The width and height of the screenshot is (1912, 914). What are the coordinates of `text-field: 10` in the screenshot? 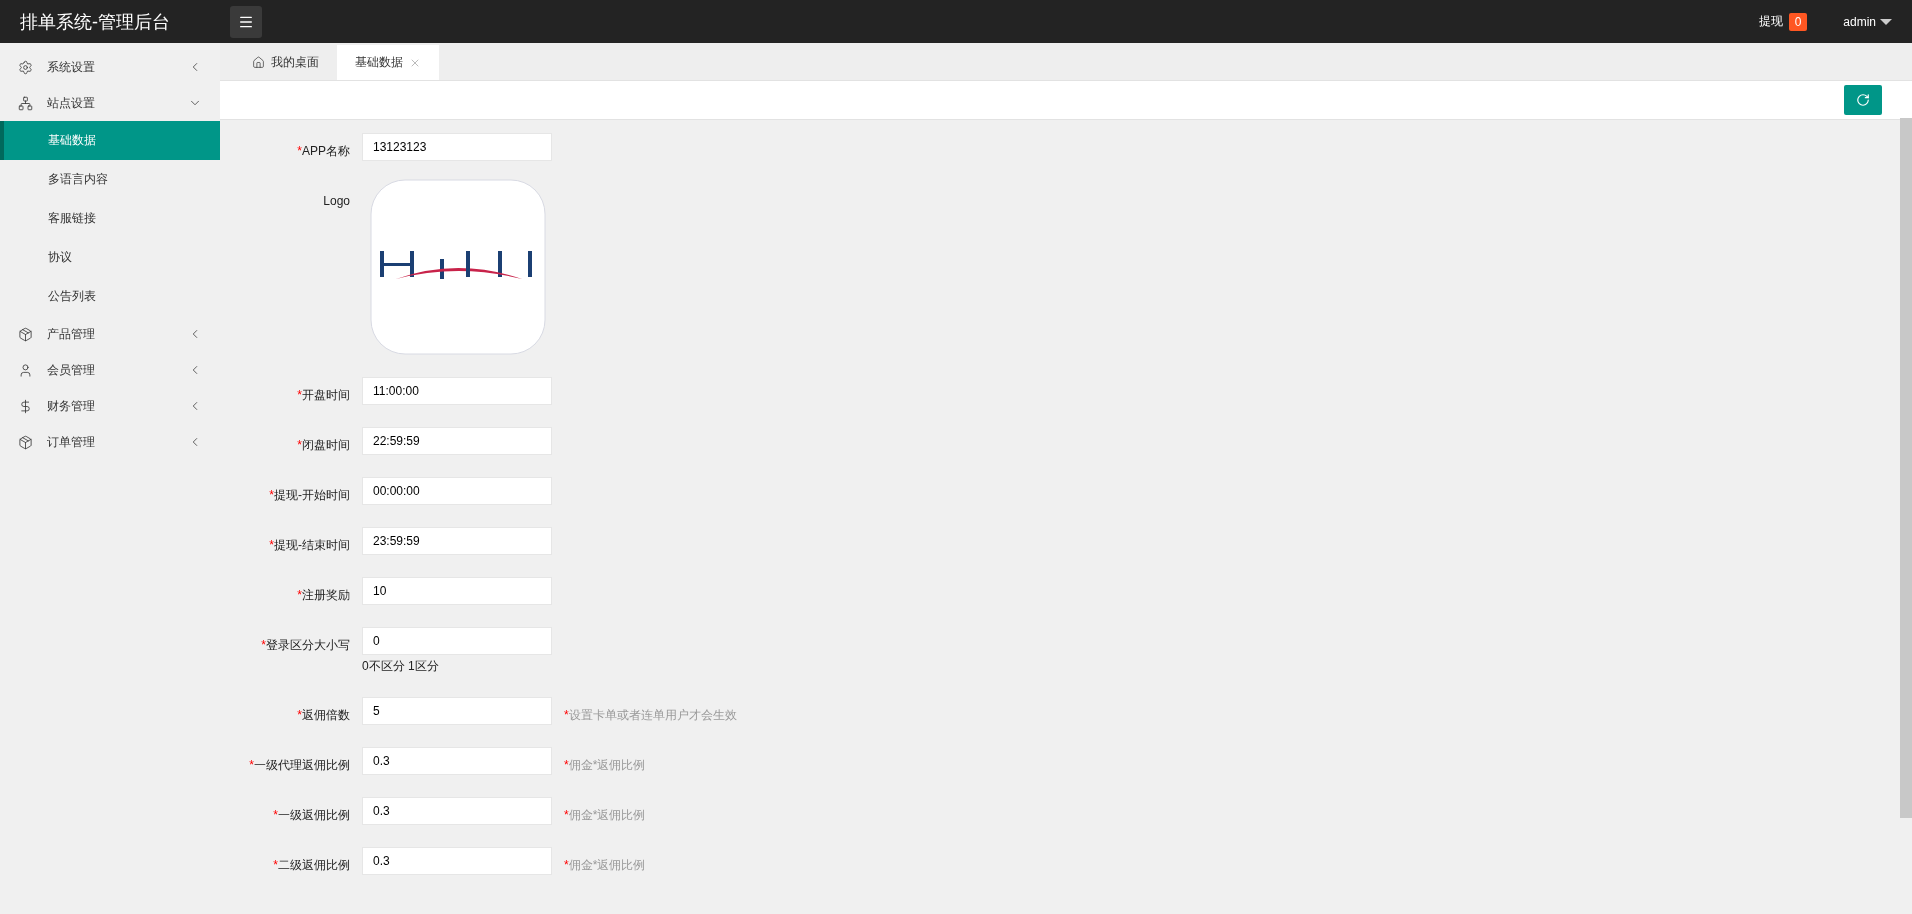 It's located at (457, 591).